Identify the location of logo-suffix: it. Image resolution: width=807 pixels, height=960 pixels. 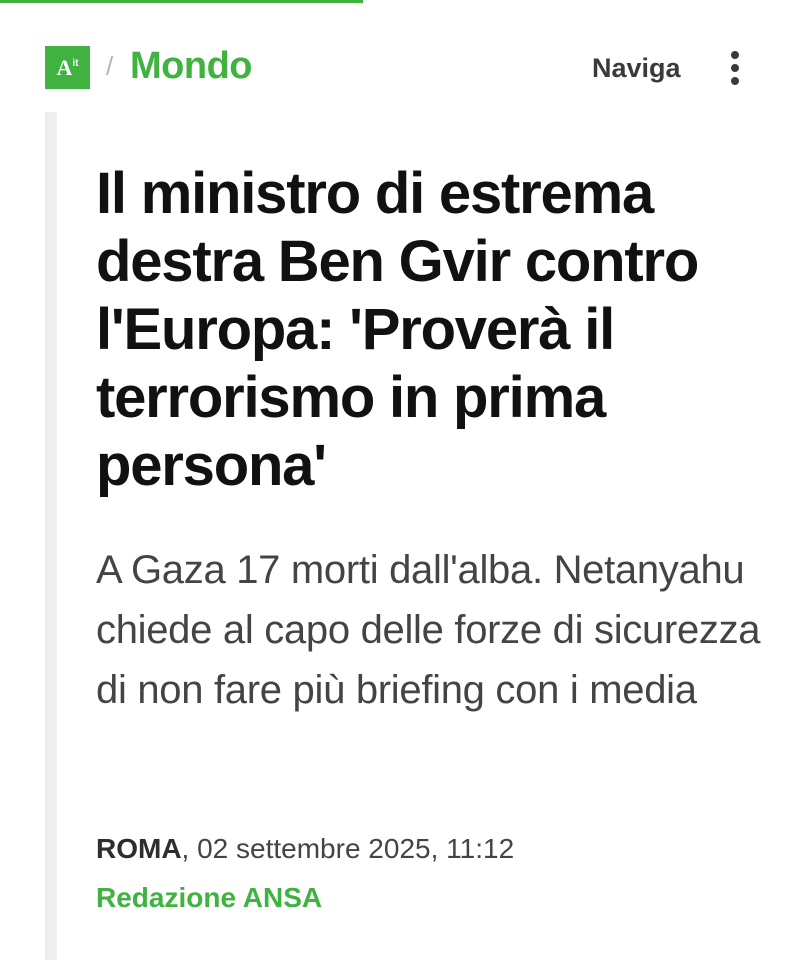
(75, 63).